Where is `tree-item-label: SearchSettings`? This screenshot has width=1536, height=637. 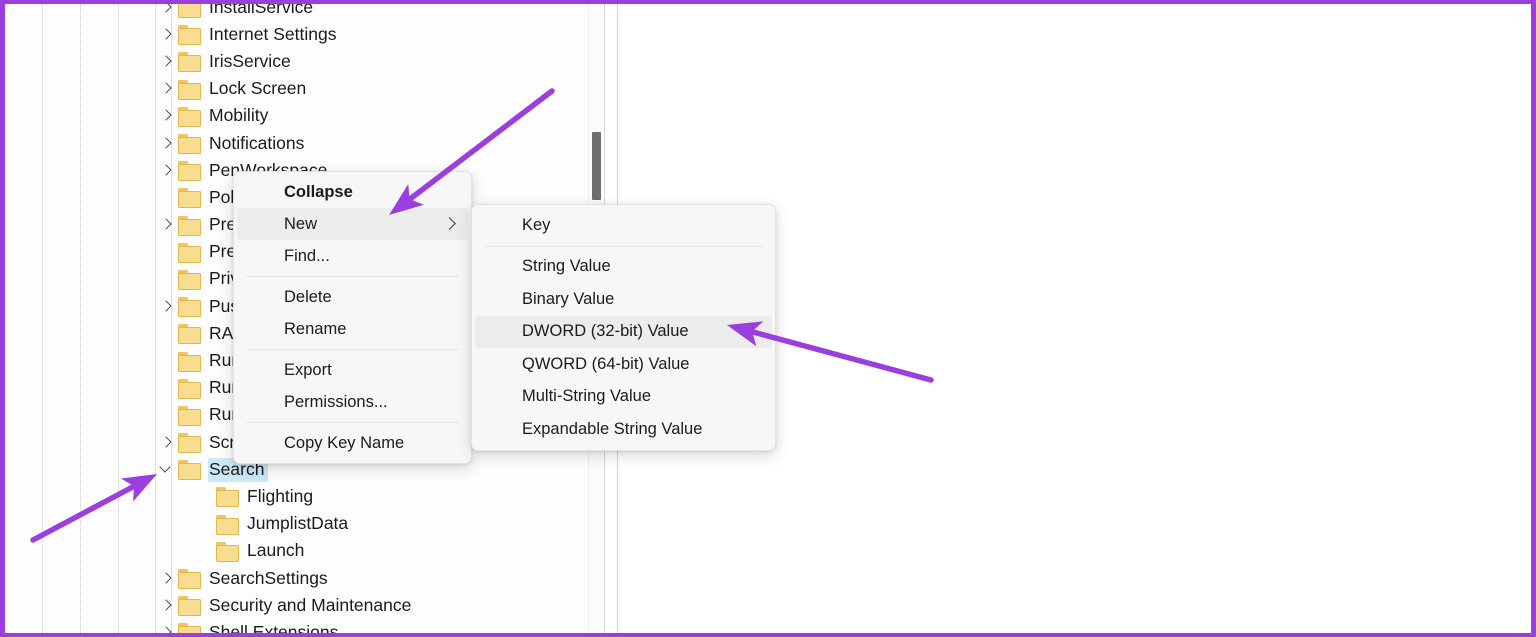
tree-item-label: SearchSettings is located at coordinates (268, 577).